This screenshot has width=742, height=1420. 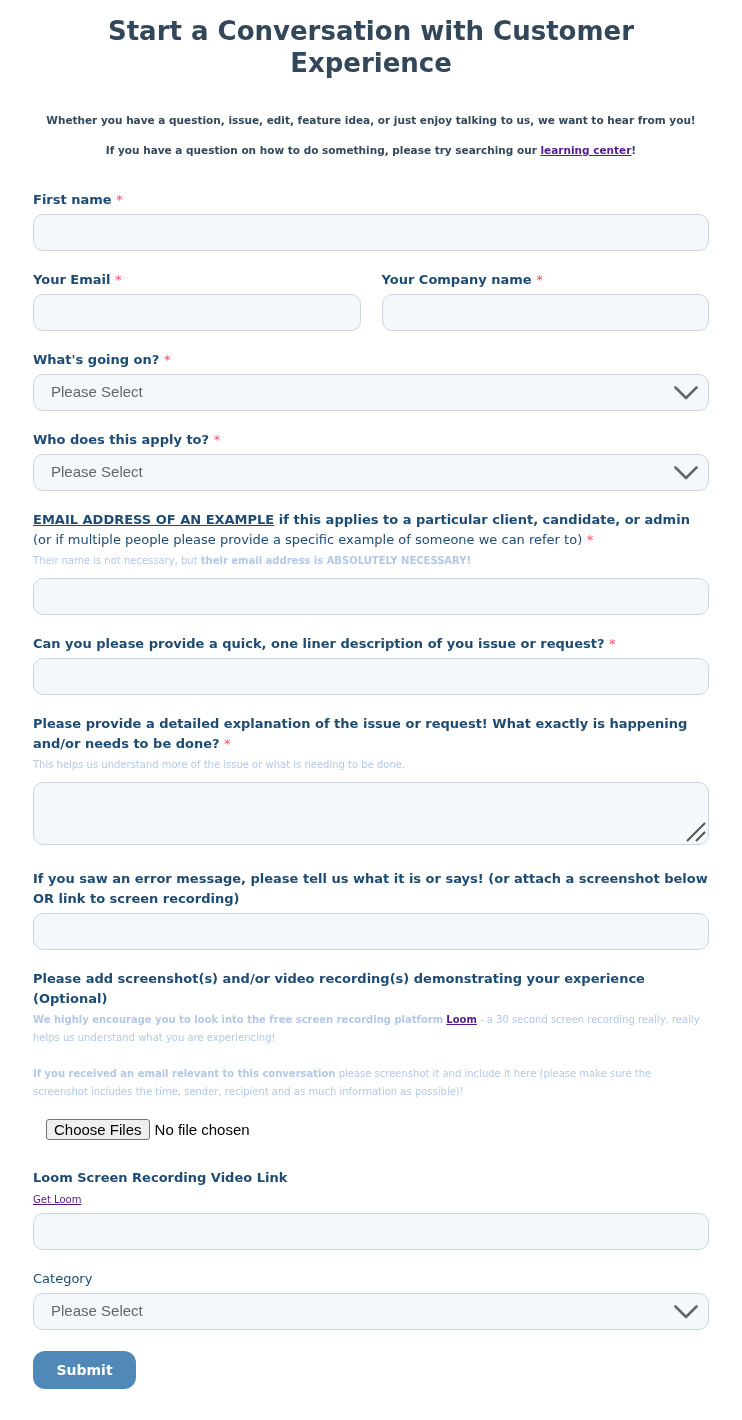 I want to click on intro-text: Whether you have a question, issue, edit, feature idea, or just enjoy talking to us, we want to hear from you!, so click(x=371, y=120).